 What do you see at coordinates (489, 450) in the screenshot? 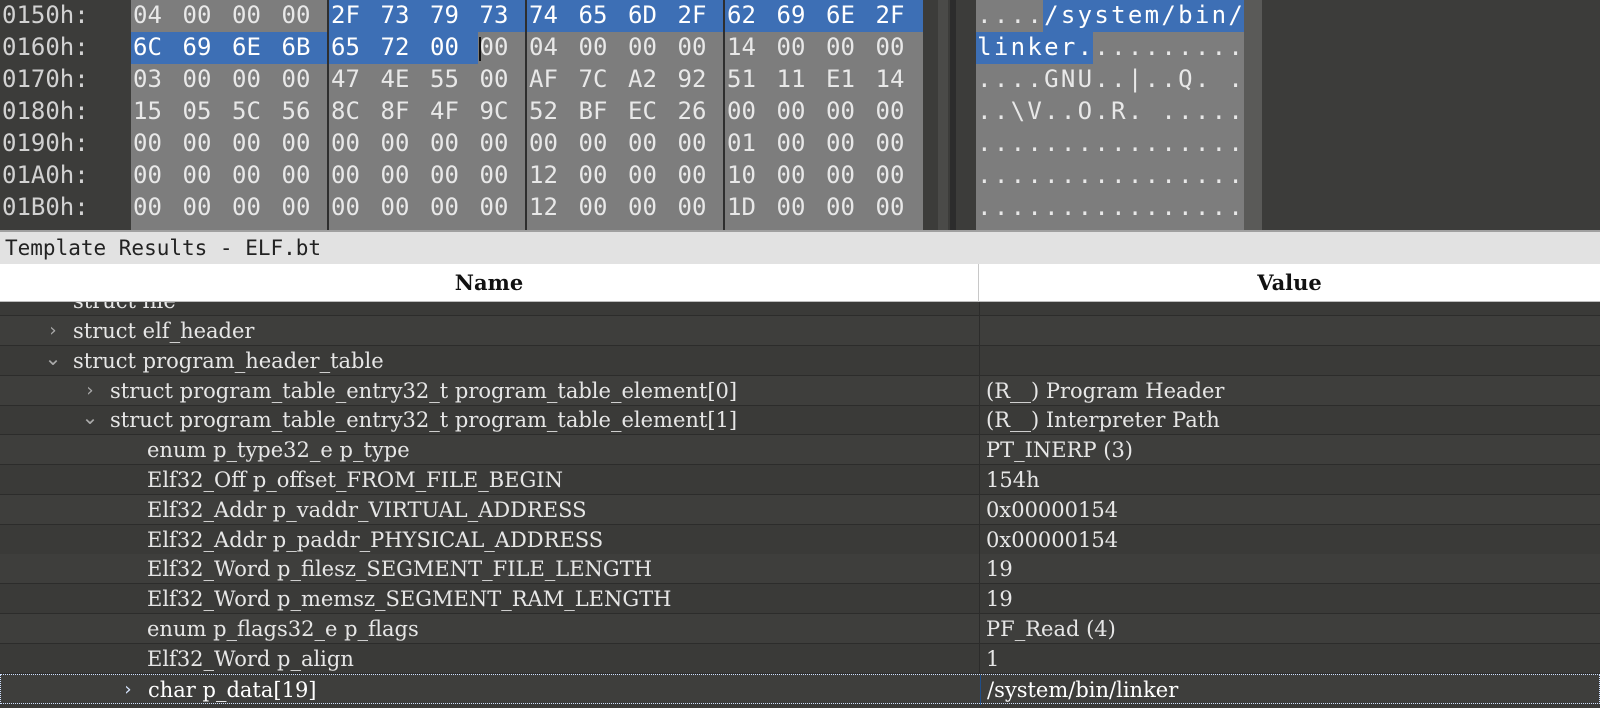
I see `tree-name-cell: enum p_type32_e p_type` at bounding box center [489, 450].